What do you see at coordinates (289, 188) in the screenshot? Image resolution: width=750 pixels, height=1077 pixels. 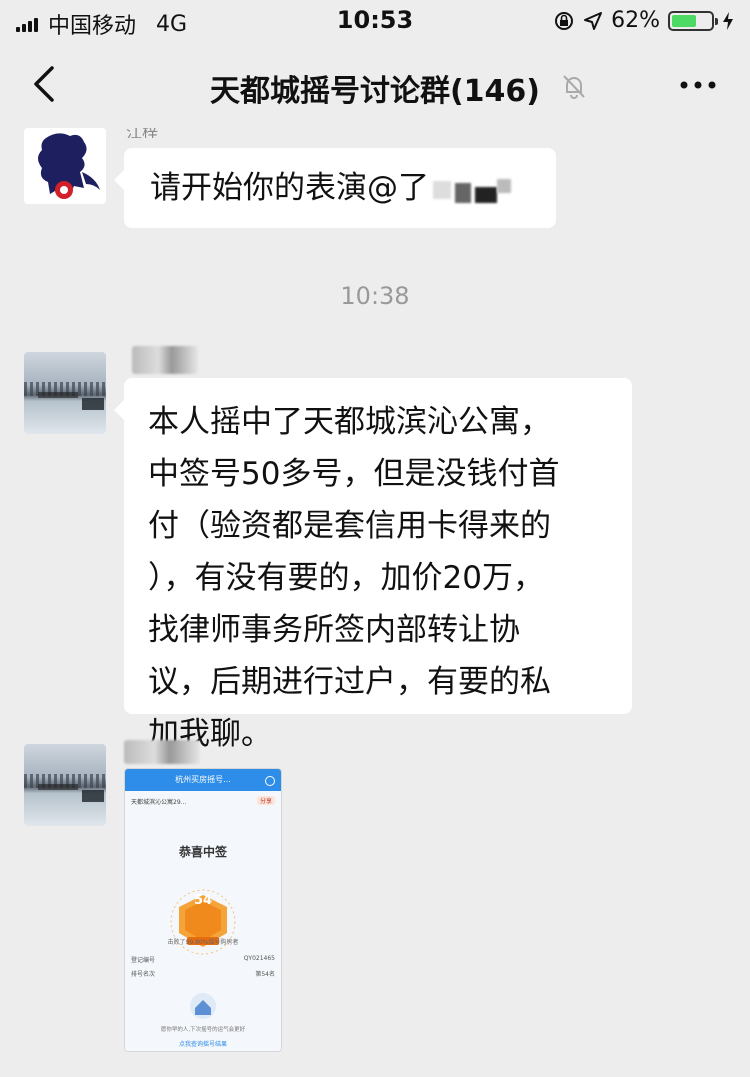 I see `message-text: 请开始你的表演@了` at bounding box center [289, 188].